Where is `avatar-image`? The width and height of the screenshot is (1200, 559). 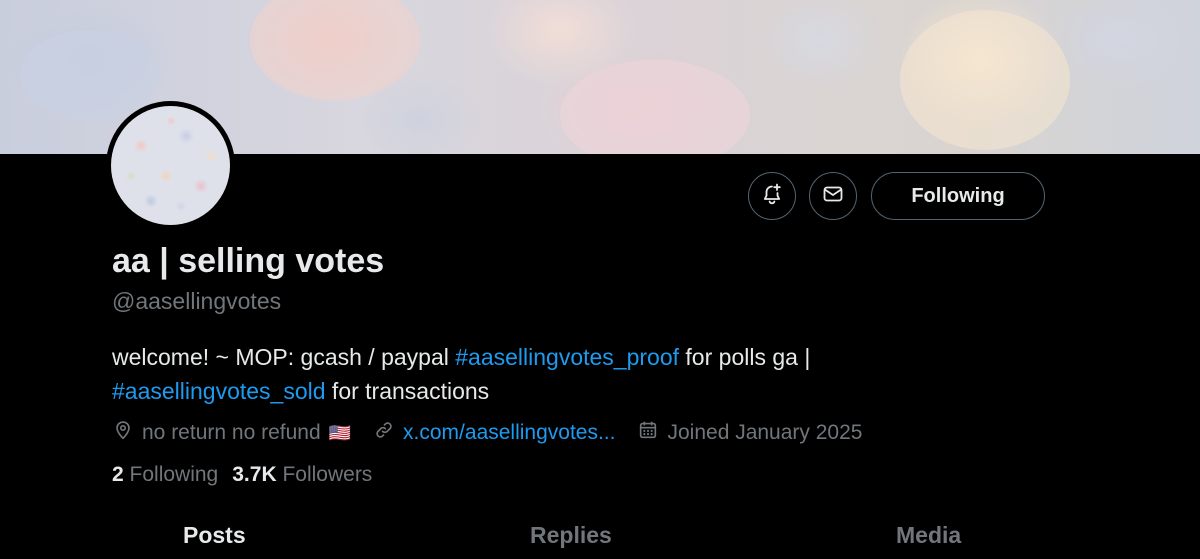
avatar-image is located at coordinates (170, 165).